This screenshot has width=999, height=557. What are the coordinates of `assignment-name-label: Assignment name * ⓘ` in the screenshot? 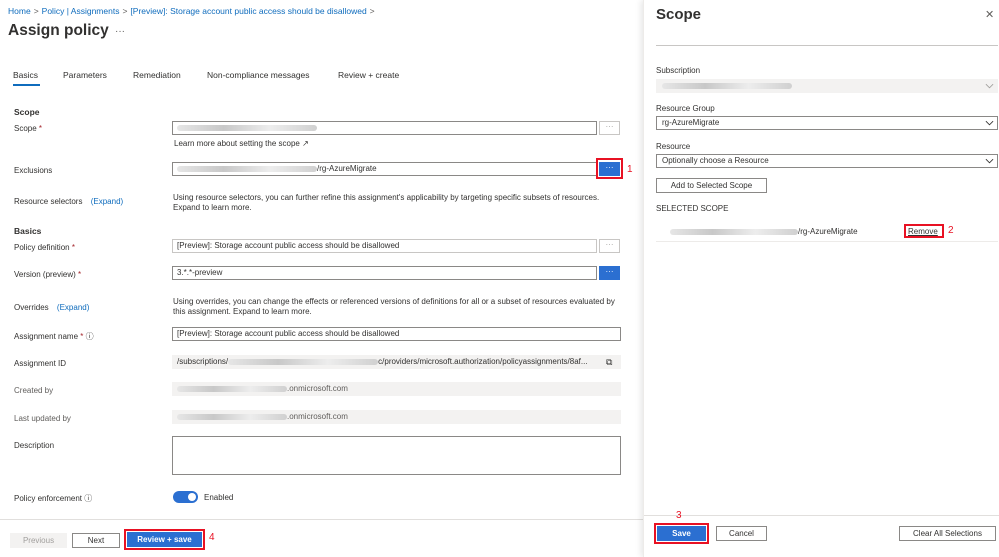 It's located at (54, 336).